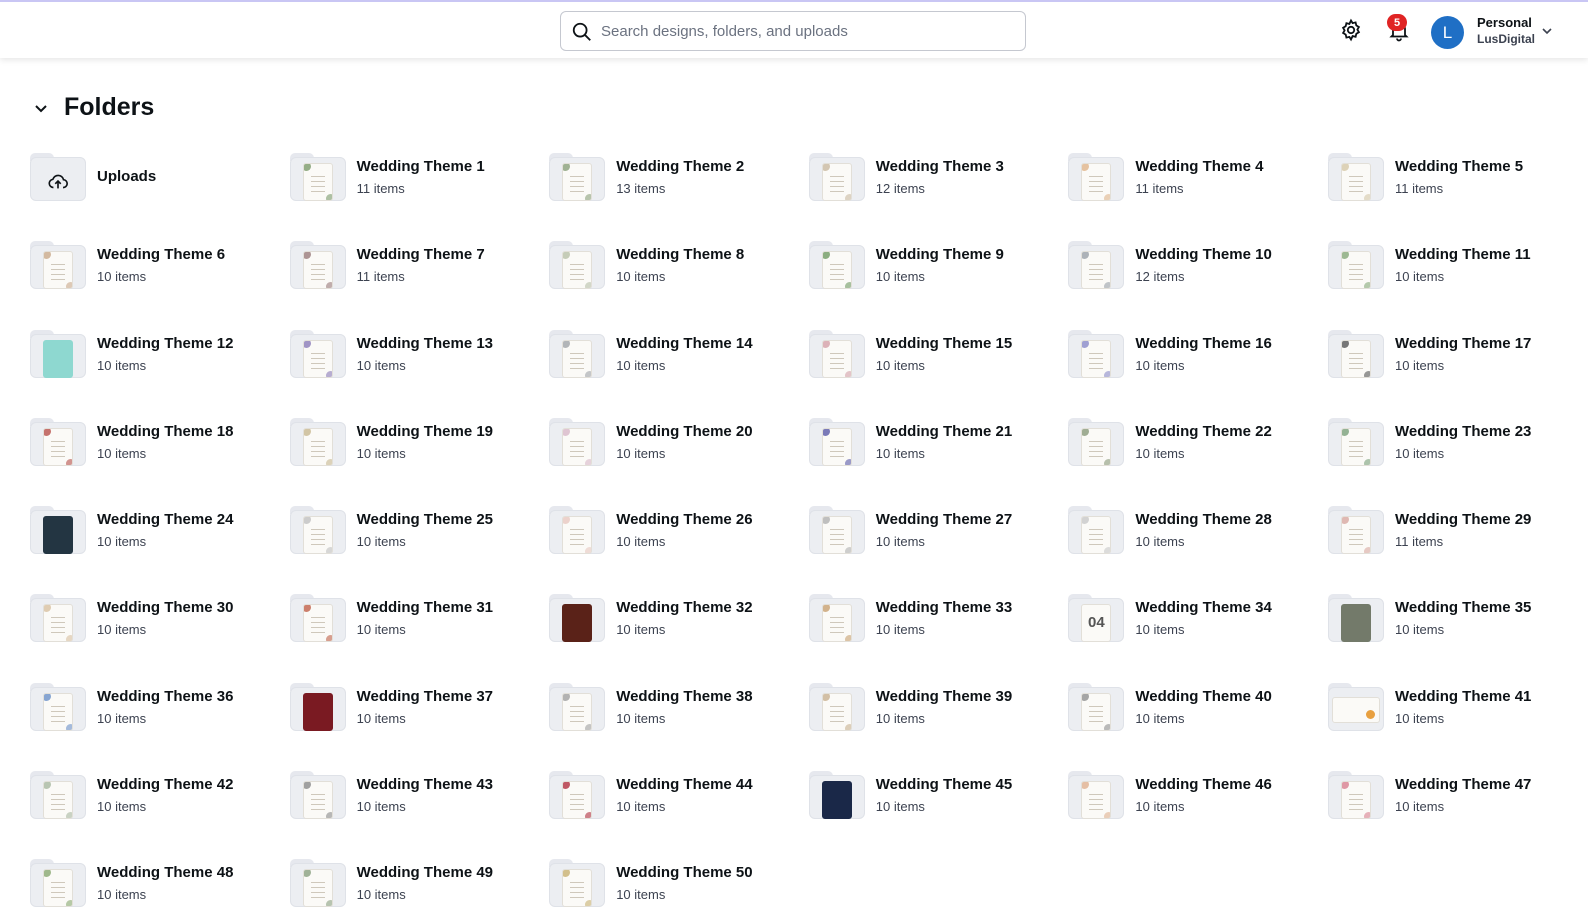 The image size is (1588, 918). What do you see at coordinates (1457, 461) in the screenshot?
I see `folder-card: Wedding Theme 23 10 items` at bounding box center [1457, 461].